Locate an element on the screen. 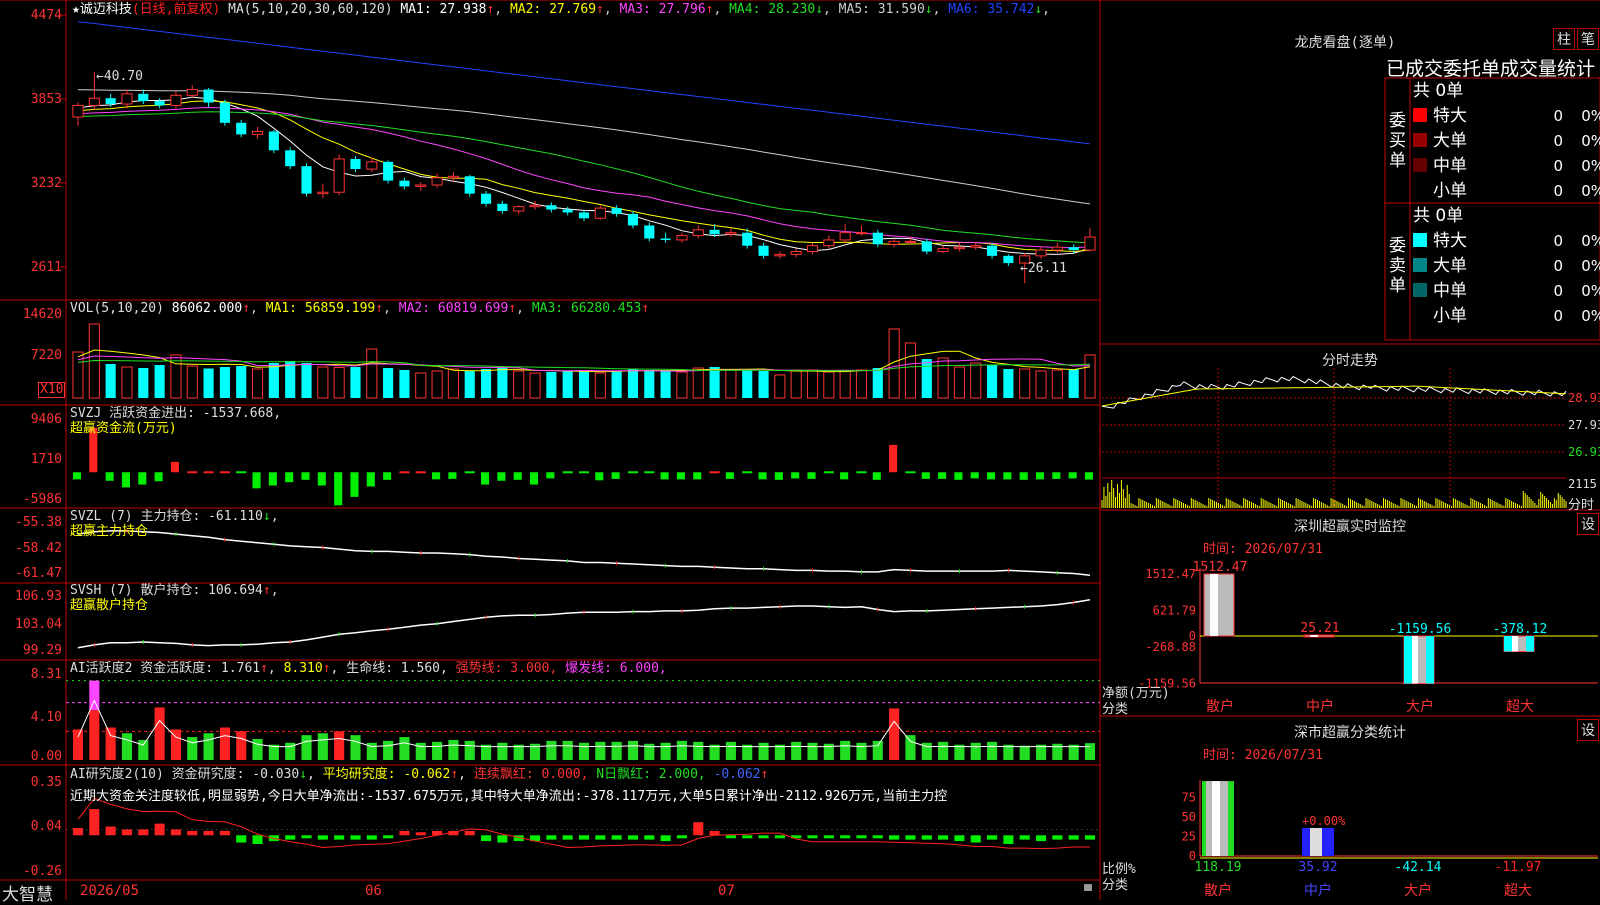 The image size is (1600, 905). tick-view-button: 笔 is located at coordinates (1588, 39).